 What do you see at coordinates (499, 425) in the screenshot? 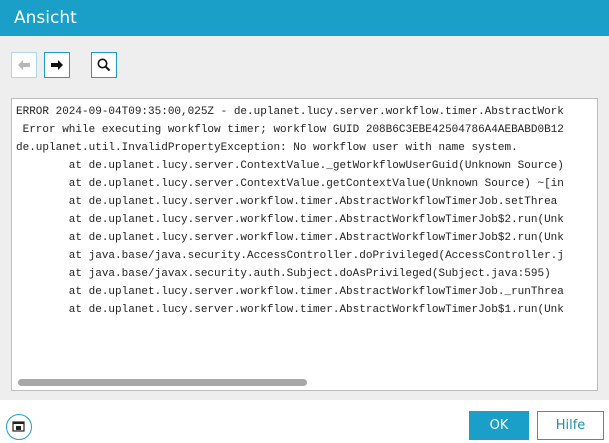
I see `ok-button: OK` at bounding box center [499, 425].